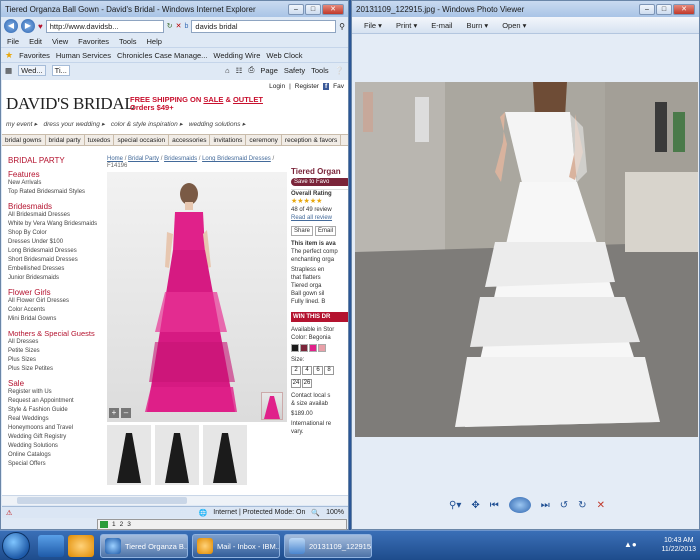  I want to click on sidebar-link: Style & Fashion Guide, so click(56, 410).